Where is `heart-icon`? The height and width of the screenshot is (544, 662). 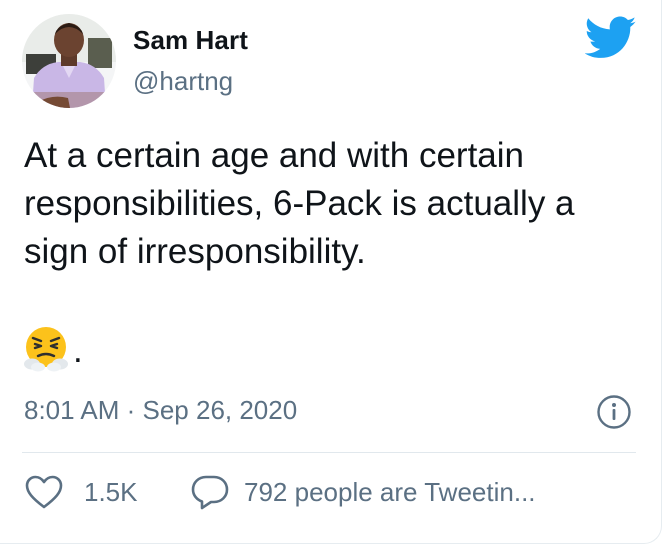 heart-icon is located at coordinates (44, 492).